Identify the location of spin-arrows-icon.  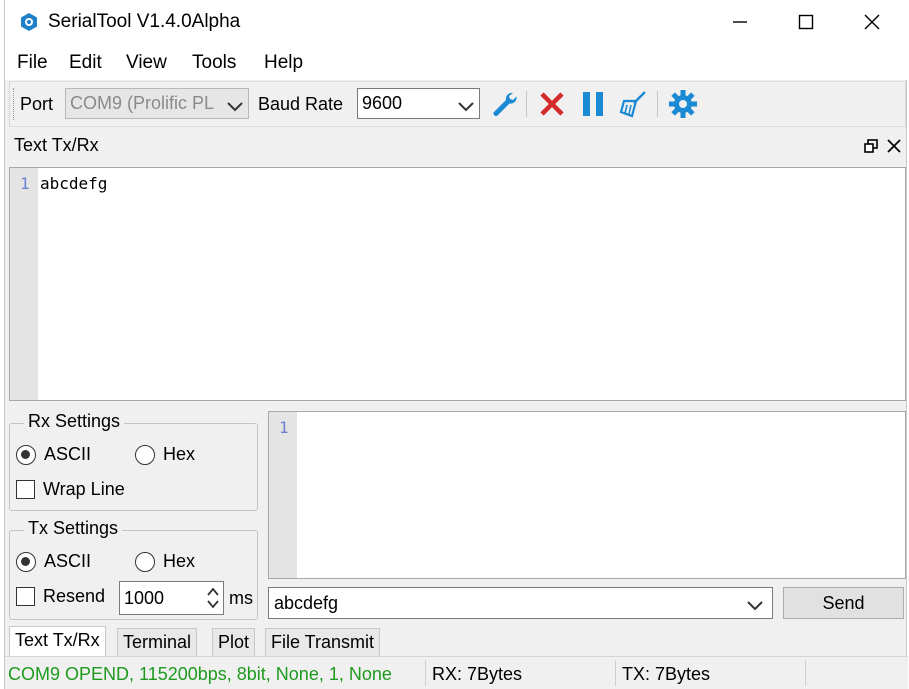
(213, 600).